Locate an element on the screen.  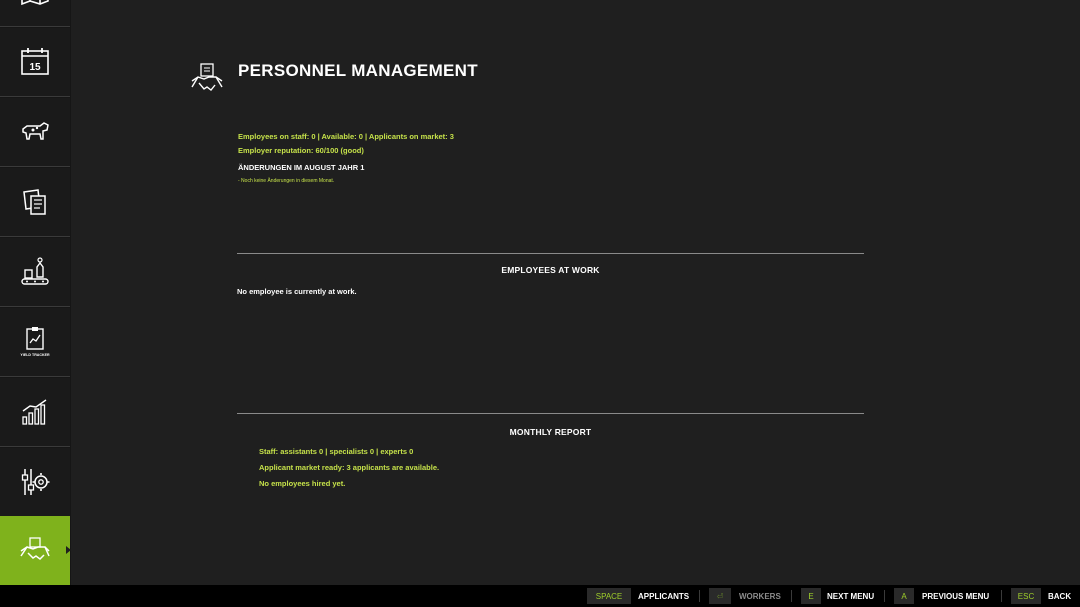
active-indicator-arrow is located at coordinates (68, 550).